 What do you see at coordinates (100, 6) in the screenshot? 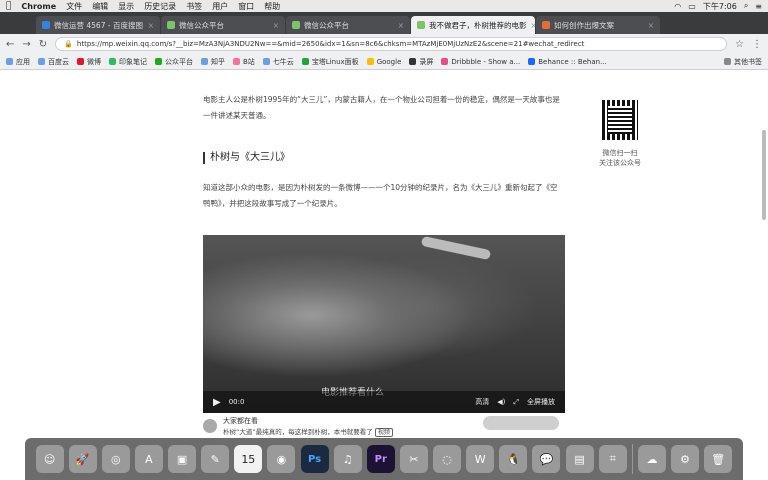
I see `menu-edit: 编辑` at bounding box center [100, 6].